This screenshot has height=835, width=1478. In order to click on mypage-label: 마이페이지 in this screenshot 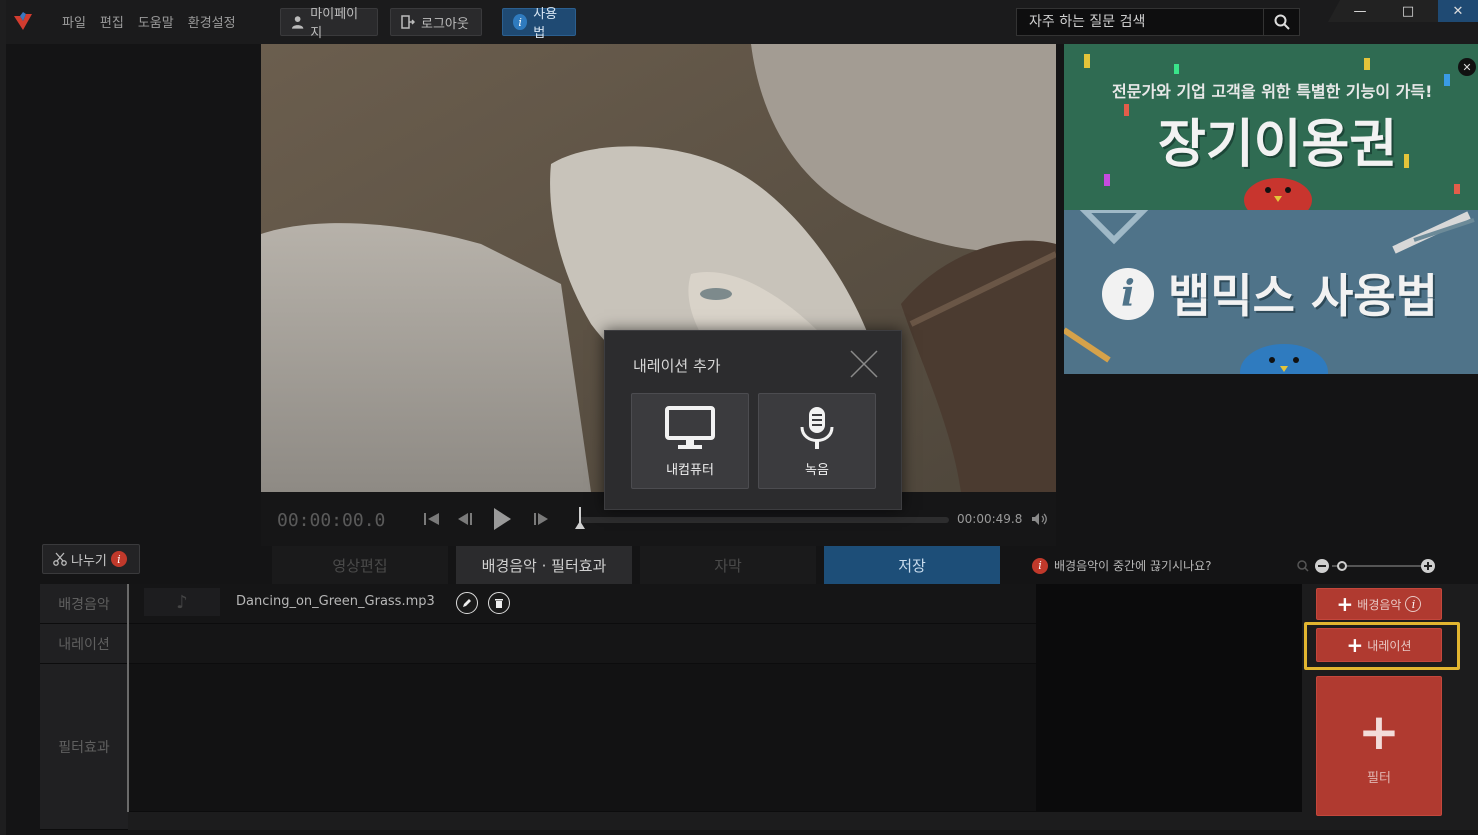, I will do `click(334, 24)`.